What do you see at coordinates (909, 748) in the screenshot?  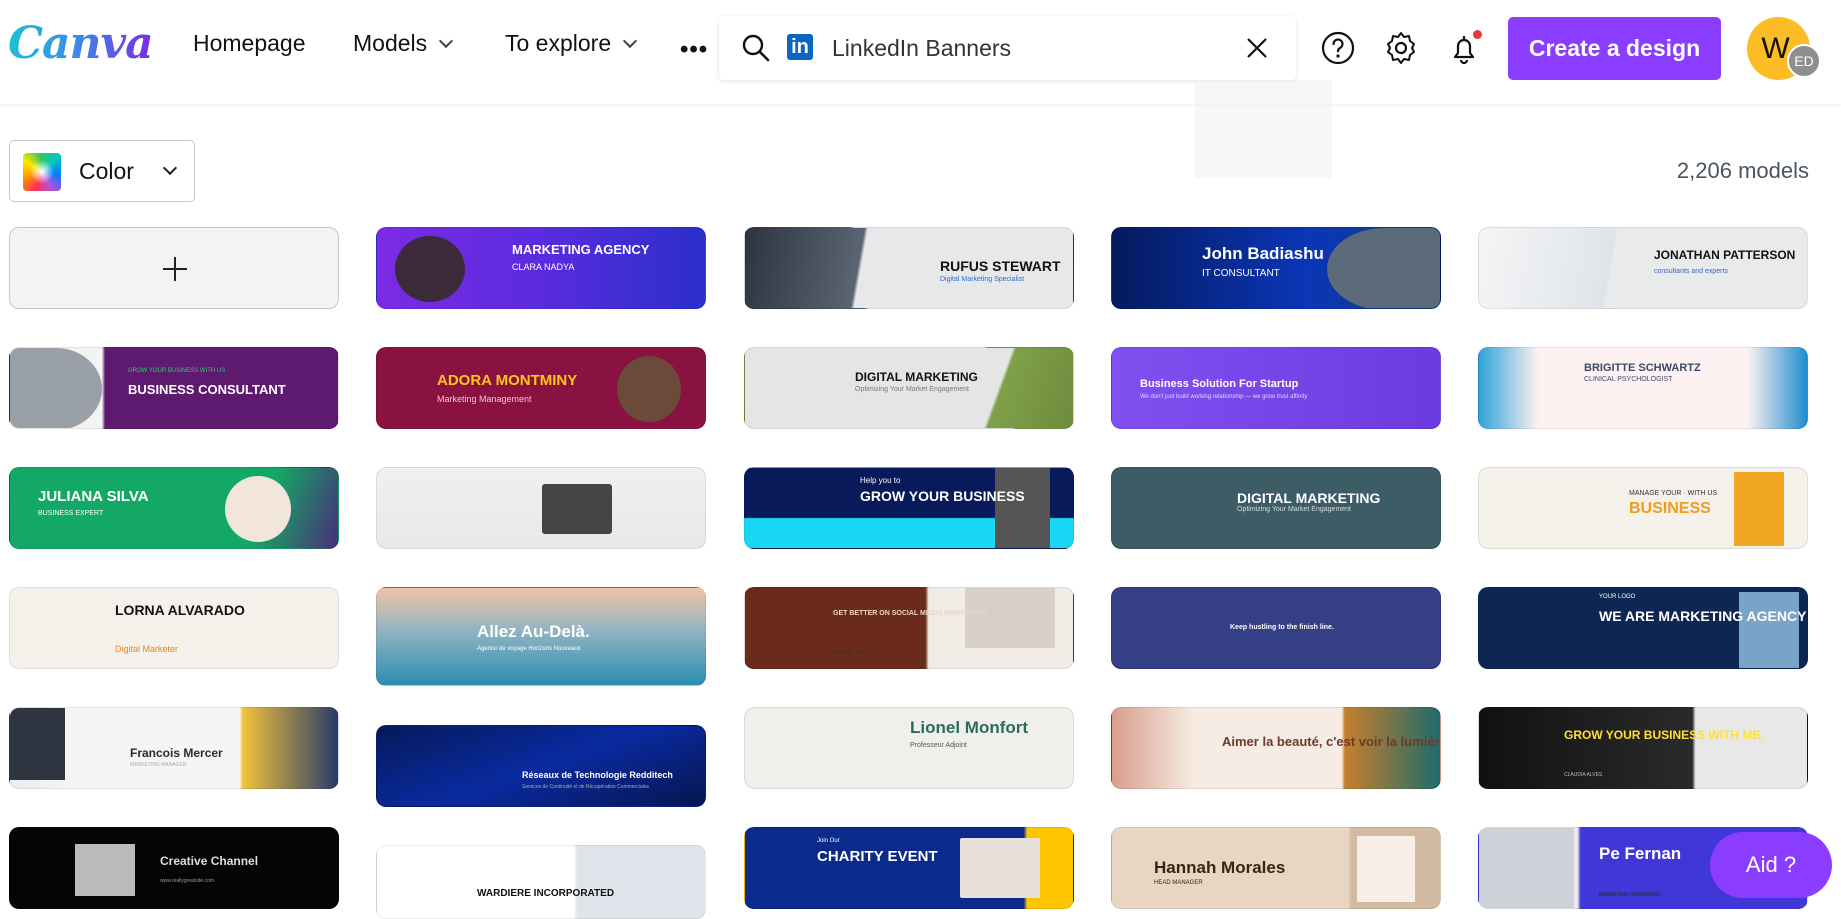 I see `template-card: Lionel Monfort Professeur Adjoint` at bounding box center [909, 748].